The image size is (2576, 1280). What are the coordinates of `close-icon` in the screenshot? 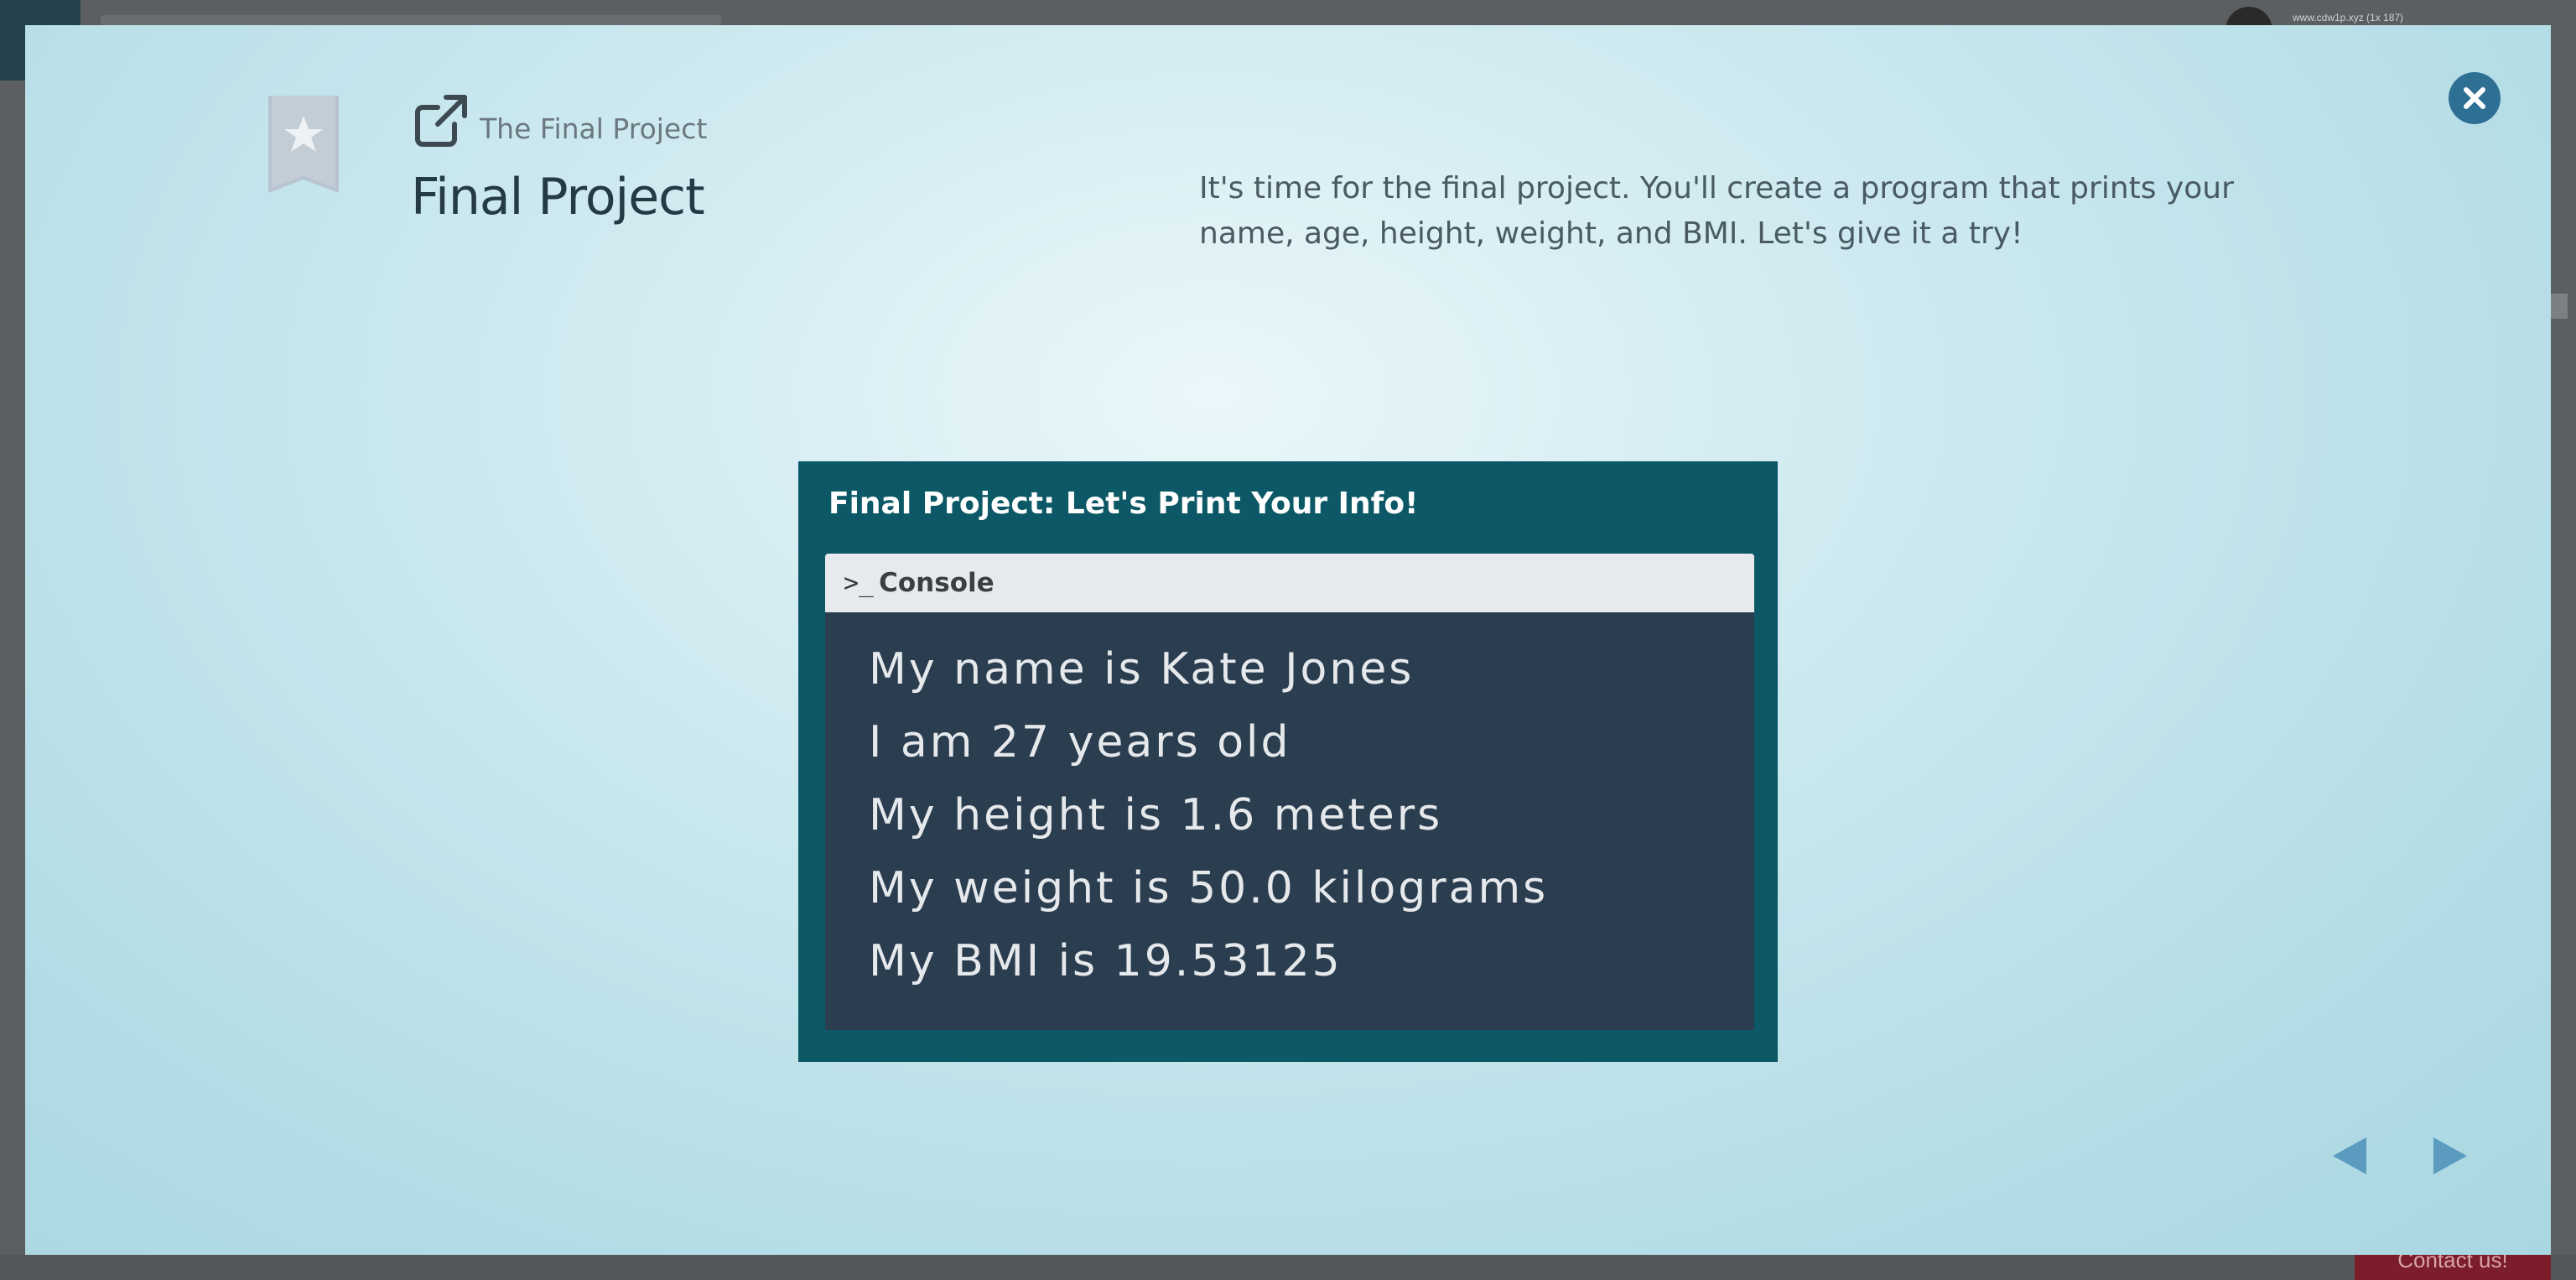 It's located at (2474, 98).